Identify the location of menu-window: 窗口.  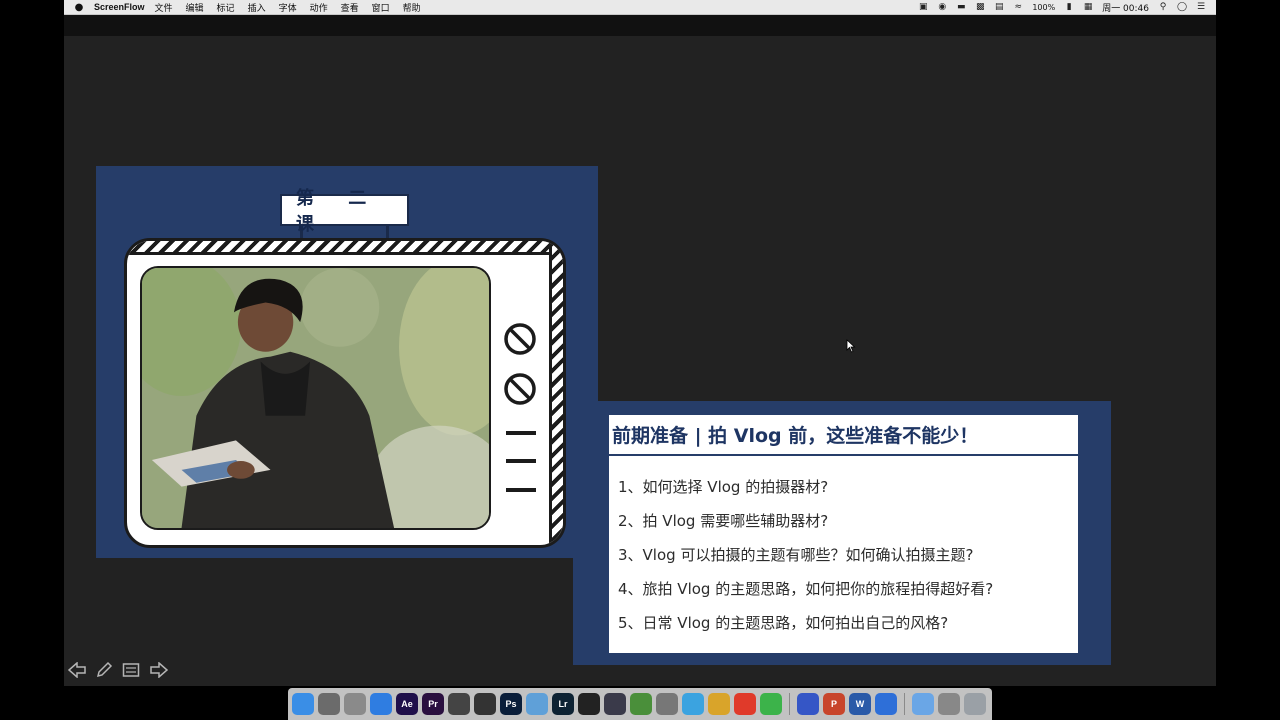
(381, 7).